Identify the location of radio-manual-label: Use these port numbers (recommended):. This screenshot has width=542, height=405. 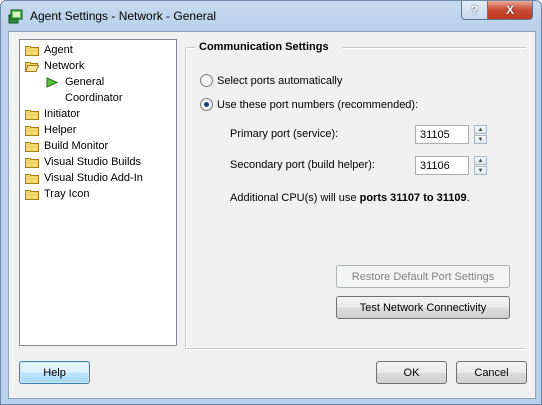
(318, 104).